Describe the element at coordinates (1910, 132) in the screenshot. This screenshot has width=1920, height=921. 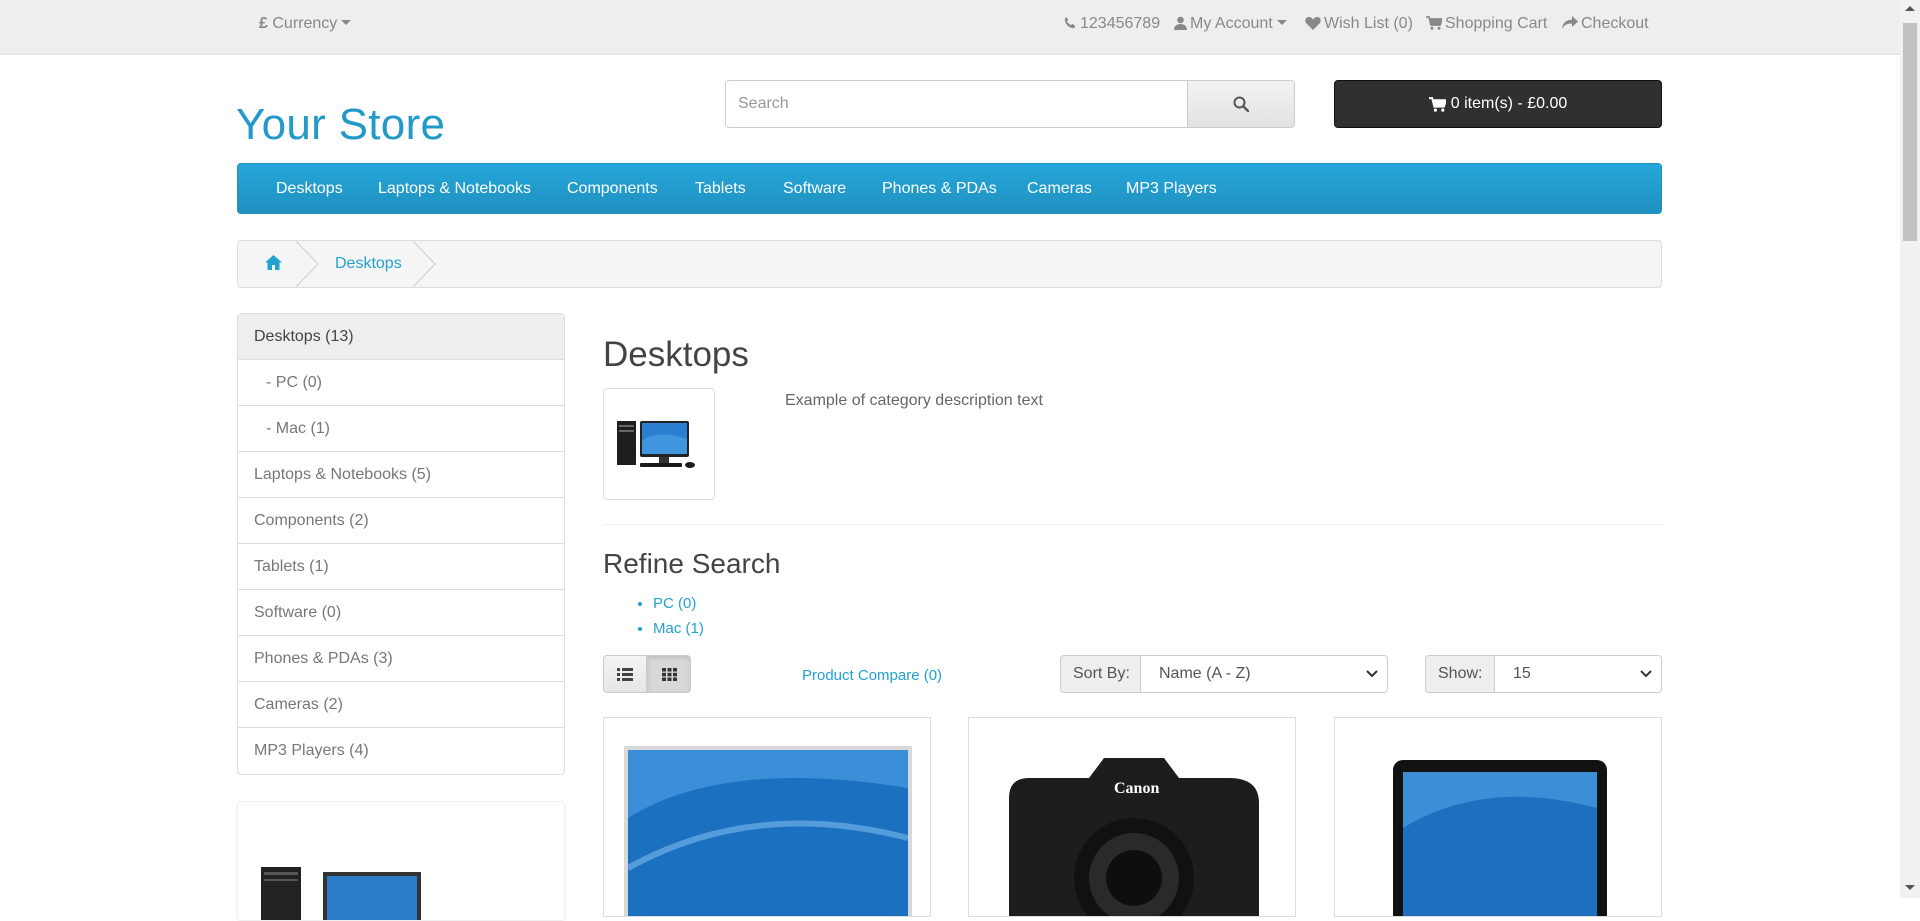
I see `scrollbar-thumb` at that location.